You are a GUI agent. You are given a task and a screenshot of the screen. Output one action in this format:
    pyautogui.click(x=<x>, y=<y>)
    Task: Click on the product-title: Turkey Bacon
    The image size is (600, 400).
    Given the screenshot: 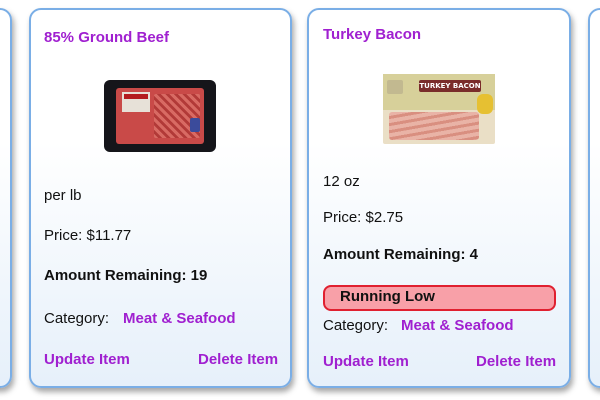 What is the action you would take?
    pyautogui.click(x=372, y=34)
    